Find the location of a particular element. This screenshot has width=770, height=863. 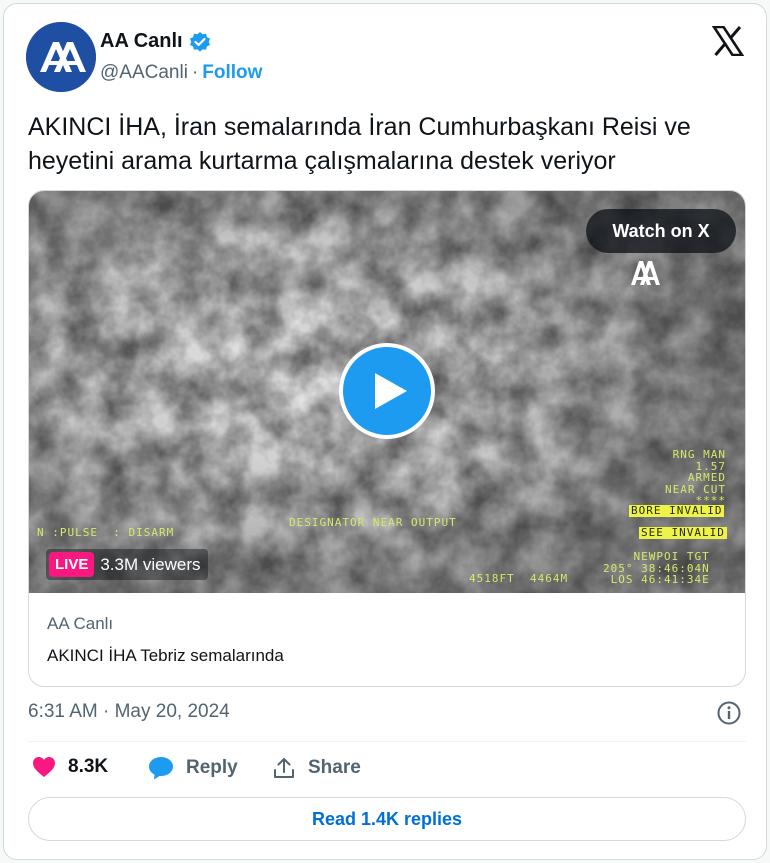

share-label: Share is located at coordinates (334, 767).